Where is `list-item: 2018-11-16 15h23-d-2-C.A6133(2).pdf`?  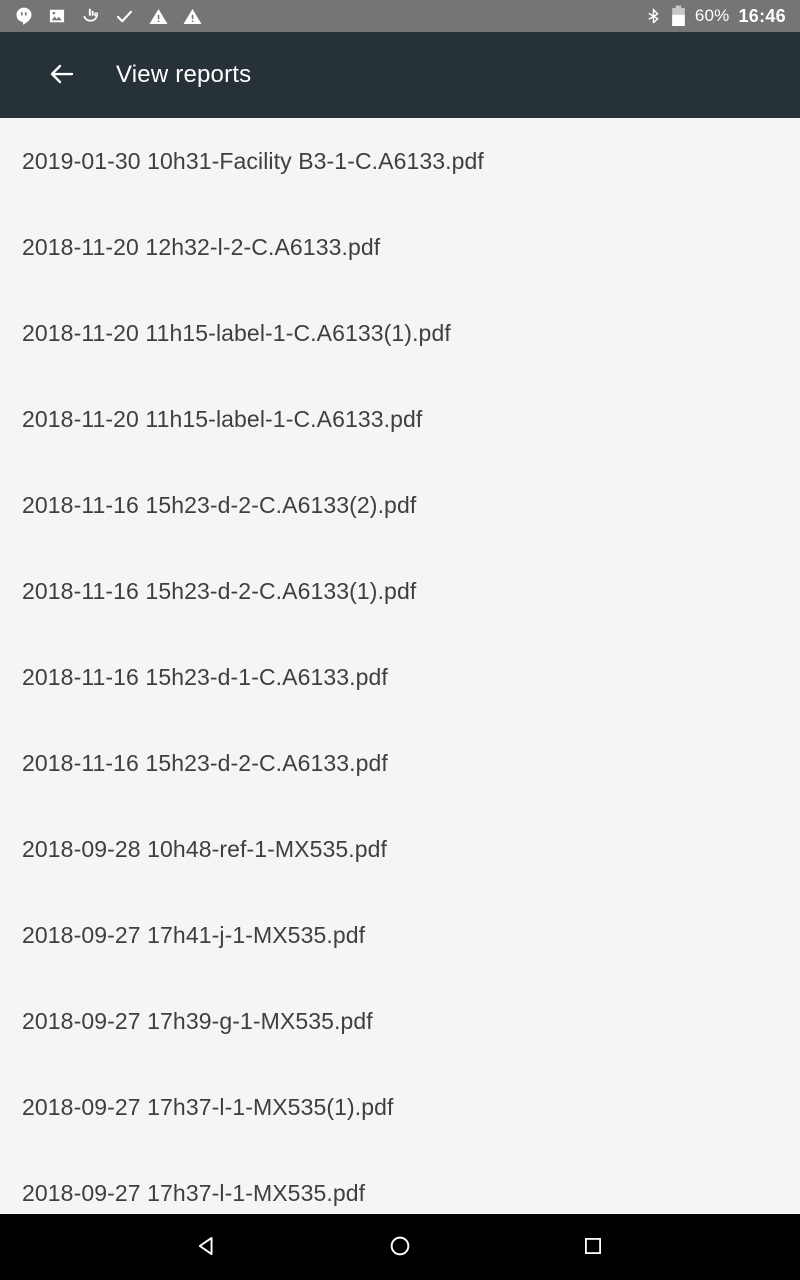 list-item: 2018-11-16 15h23-d-2-C.A6133(2).pdf is located at coordinates (400, 505).